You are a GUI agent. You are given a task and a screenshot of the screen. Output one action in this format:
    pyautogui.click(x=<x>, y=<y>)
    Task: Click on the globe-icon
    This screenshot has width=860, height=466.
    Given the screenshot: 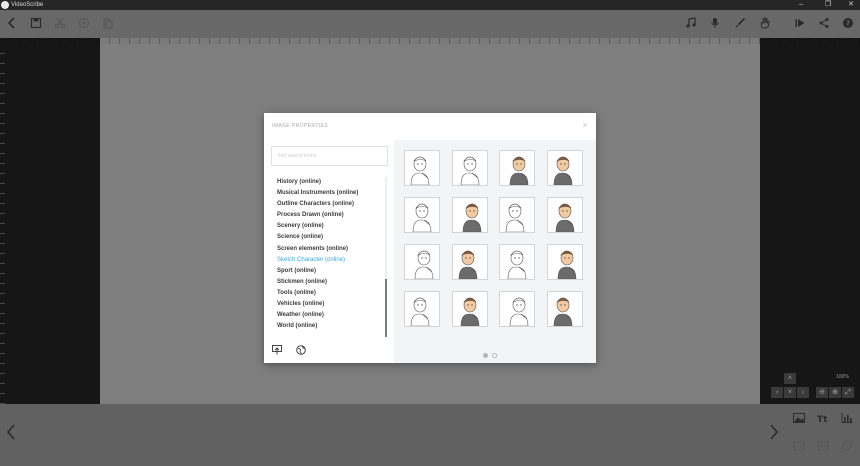 What is the action you would take?
    pyautogui.click(x=301, y=350)
    